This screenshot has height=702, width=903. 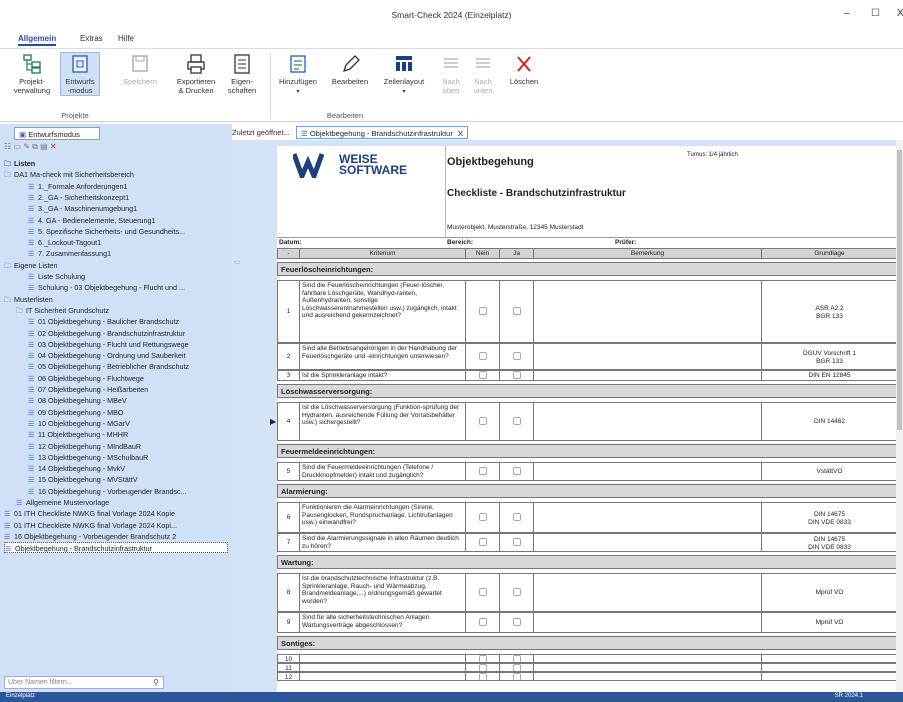 I want to click on properties-button: Eigen- schaften, so click(x=242, y=74).